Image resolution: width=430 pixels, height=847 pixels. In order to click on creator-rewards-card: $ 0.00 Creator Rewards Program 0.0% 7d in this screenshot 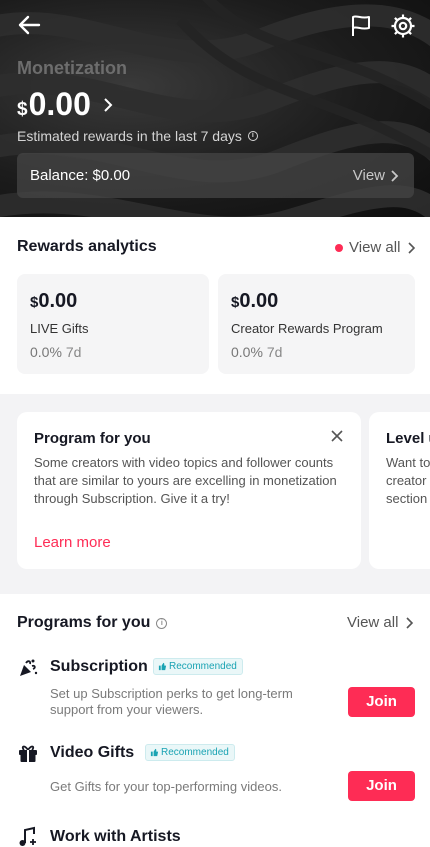, I will do `click(316, 324)`.